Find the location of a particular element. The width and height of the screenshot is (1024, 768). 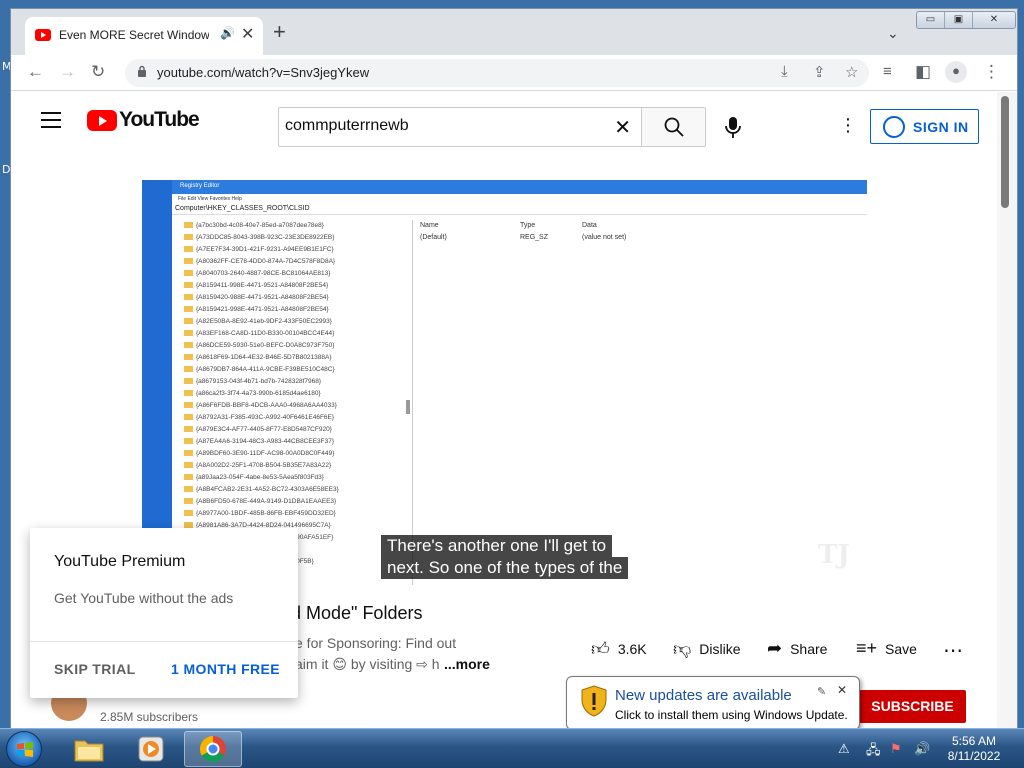

side-panel-icon: ◧ is located at coordinates (923, 72).